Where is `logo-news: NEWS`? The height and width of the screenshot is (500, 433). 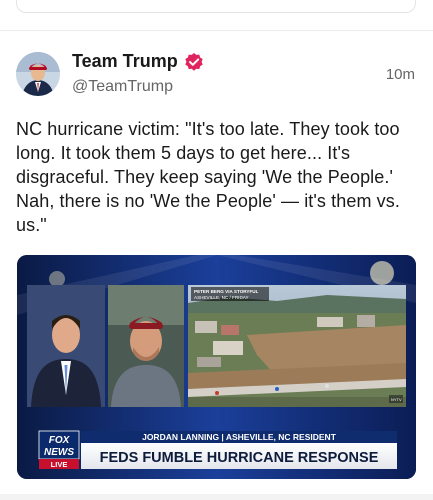
logo-news: NEWS is located at coordinates (59, 452).